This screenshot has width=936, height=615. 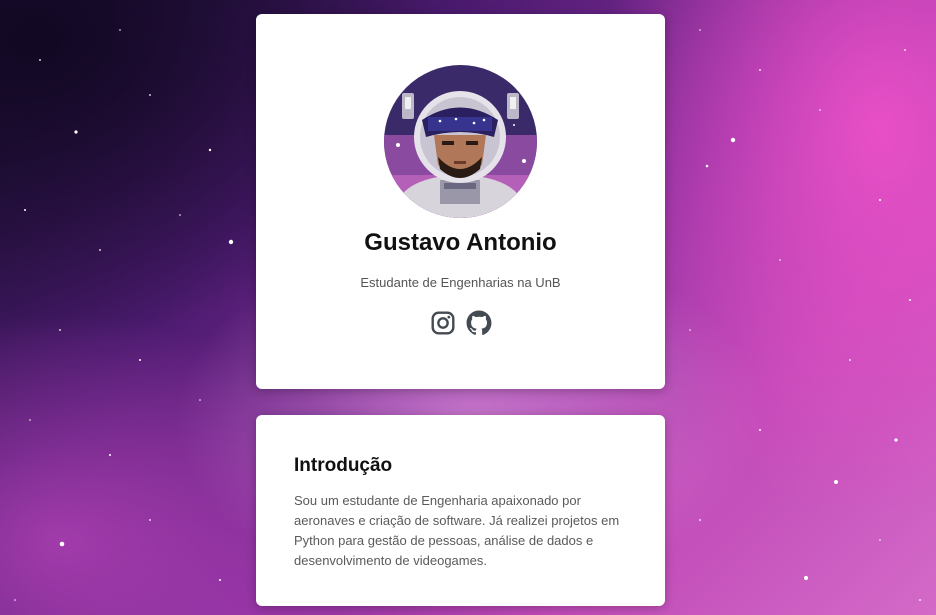 I want to click on instagram-link, so click(x=443, y=323).